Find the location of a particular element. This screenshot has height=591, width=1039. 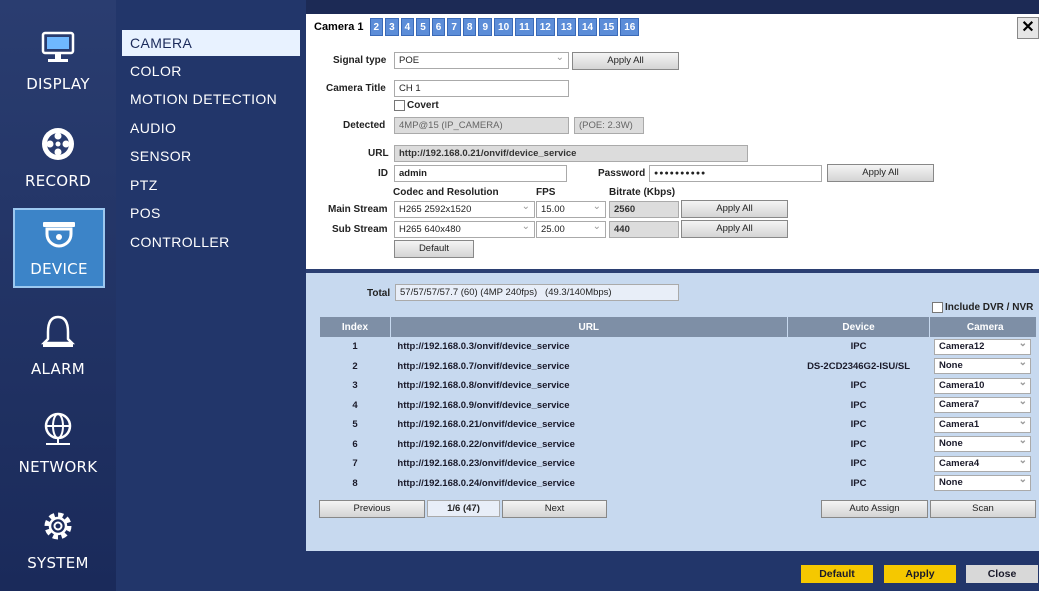

row-camera-select: Camera4 is located at coordinates (982, 463).